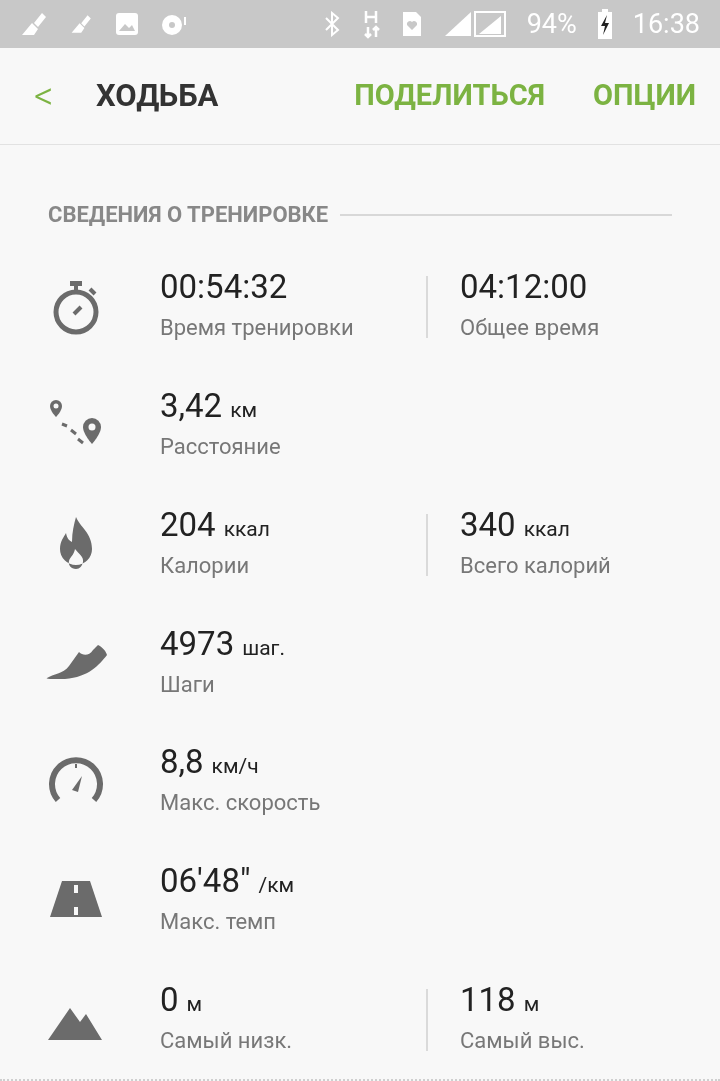 This screenshot has height=1081, width=720. What do you see at coordinates (244, 411) in the screenshot?
I see `stat-unit: км` at bounding box center [244, 411].